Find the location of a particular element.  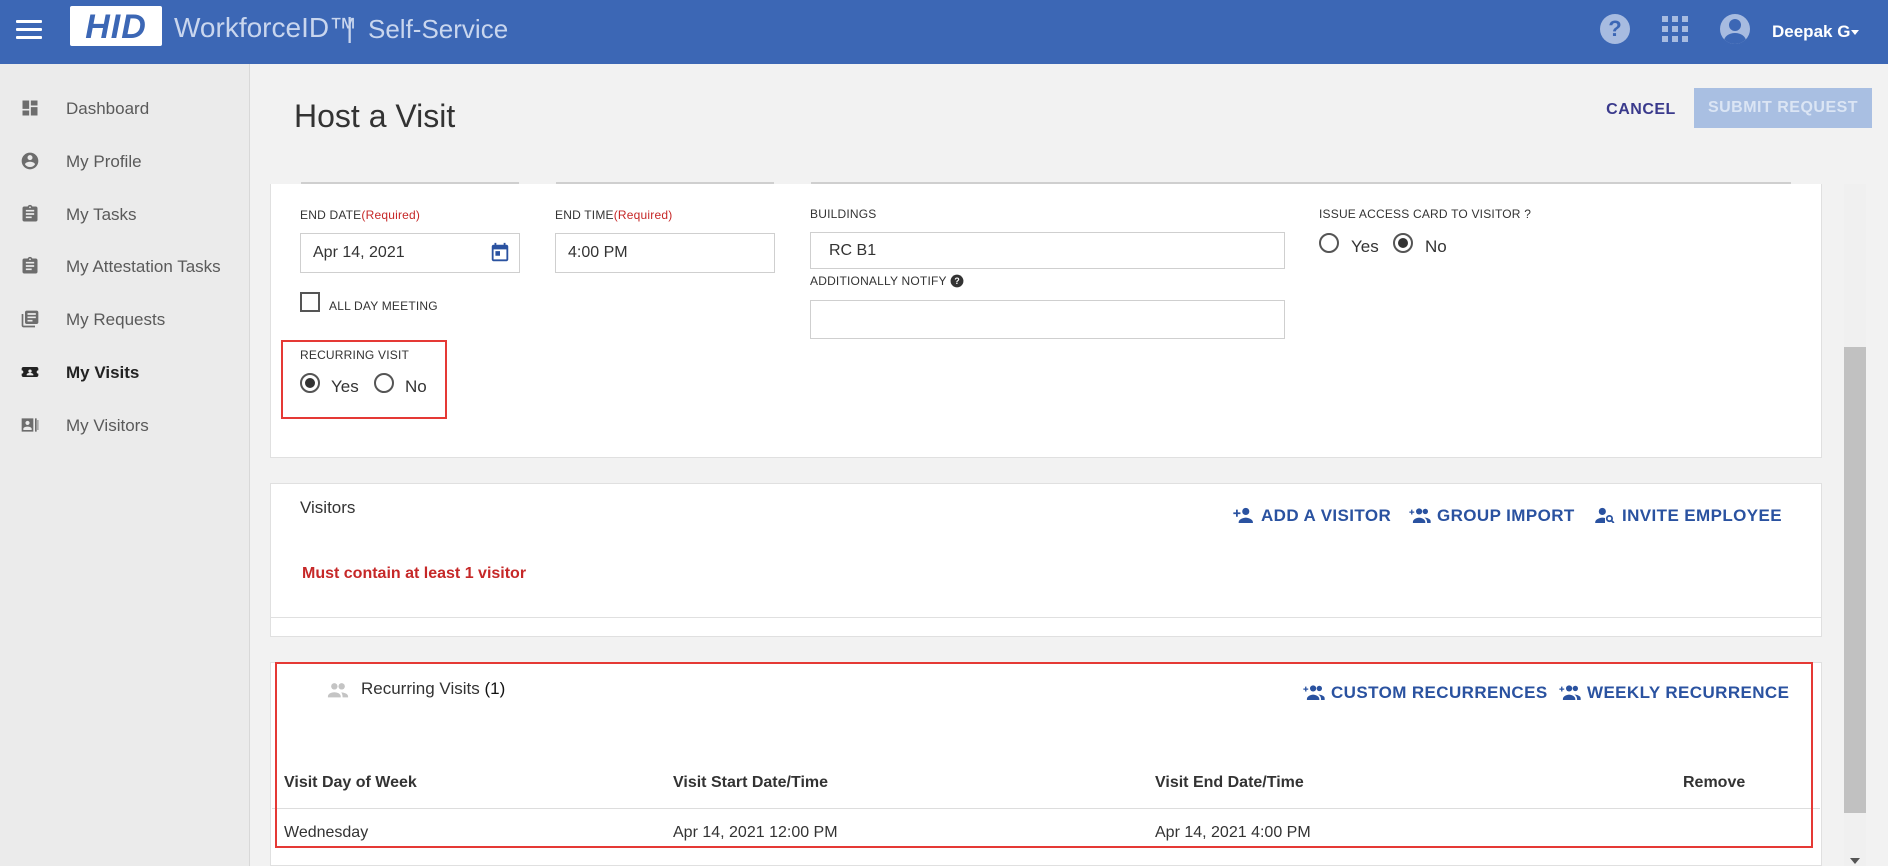

access-card-yes-radio is located at coordinates (1329, 243).